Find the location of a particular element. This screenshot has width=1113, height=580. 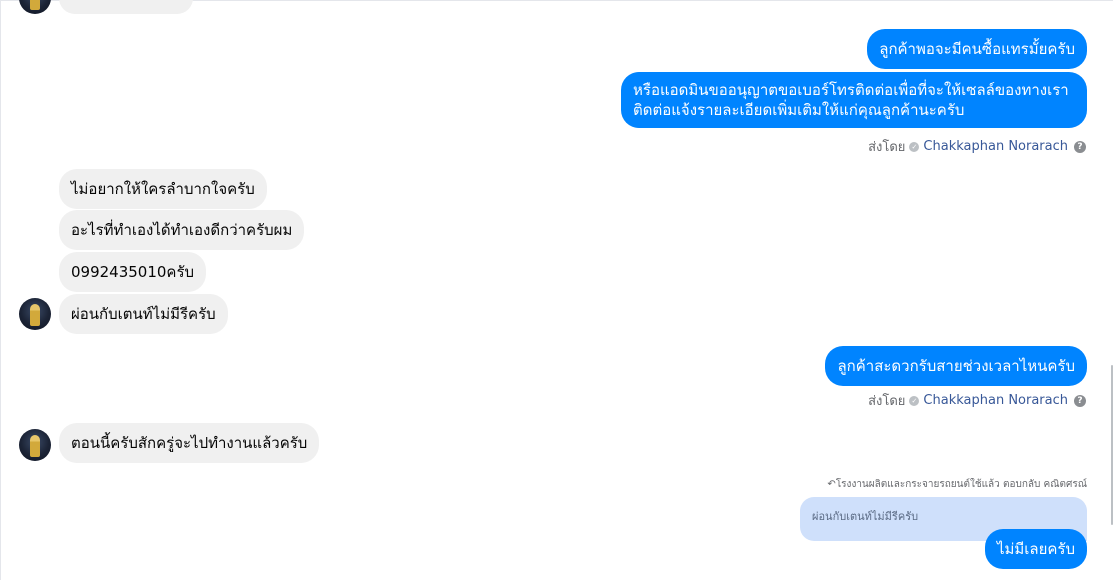

incoming-message: อะไรที่ทำเองได้ทำเองดีกว่าครับผม is located at coordinates (182, 230).